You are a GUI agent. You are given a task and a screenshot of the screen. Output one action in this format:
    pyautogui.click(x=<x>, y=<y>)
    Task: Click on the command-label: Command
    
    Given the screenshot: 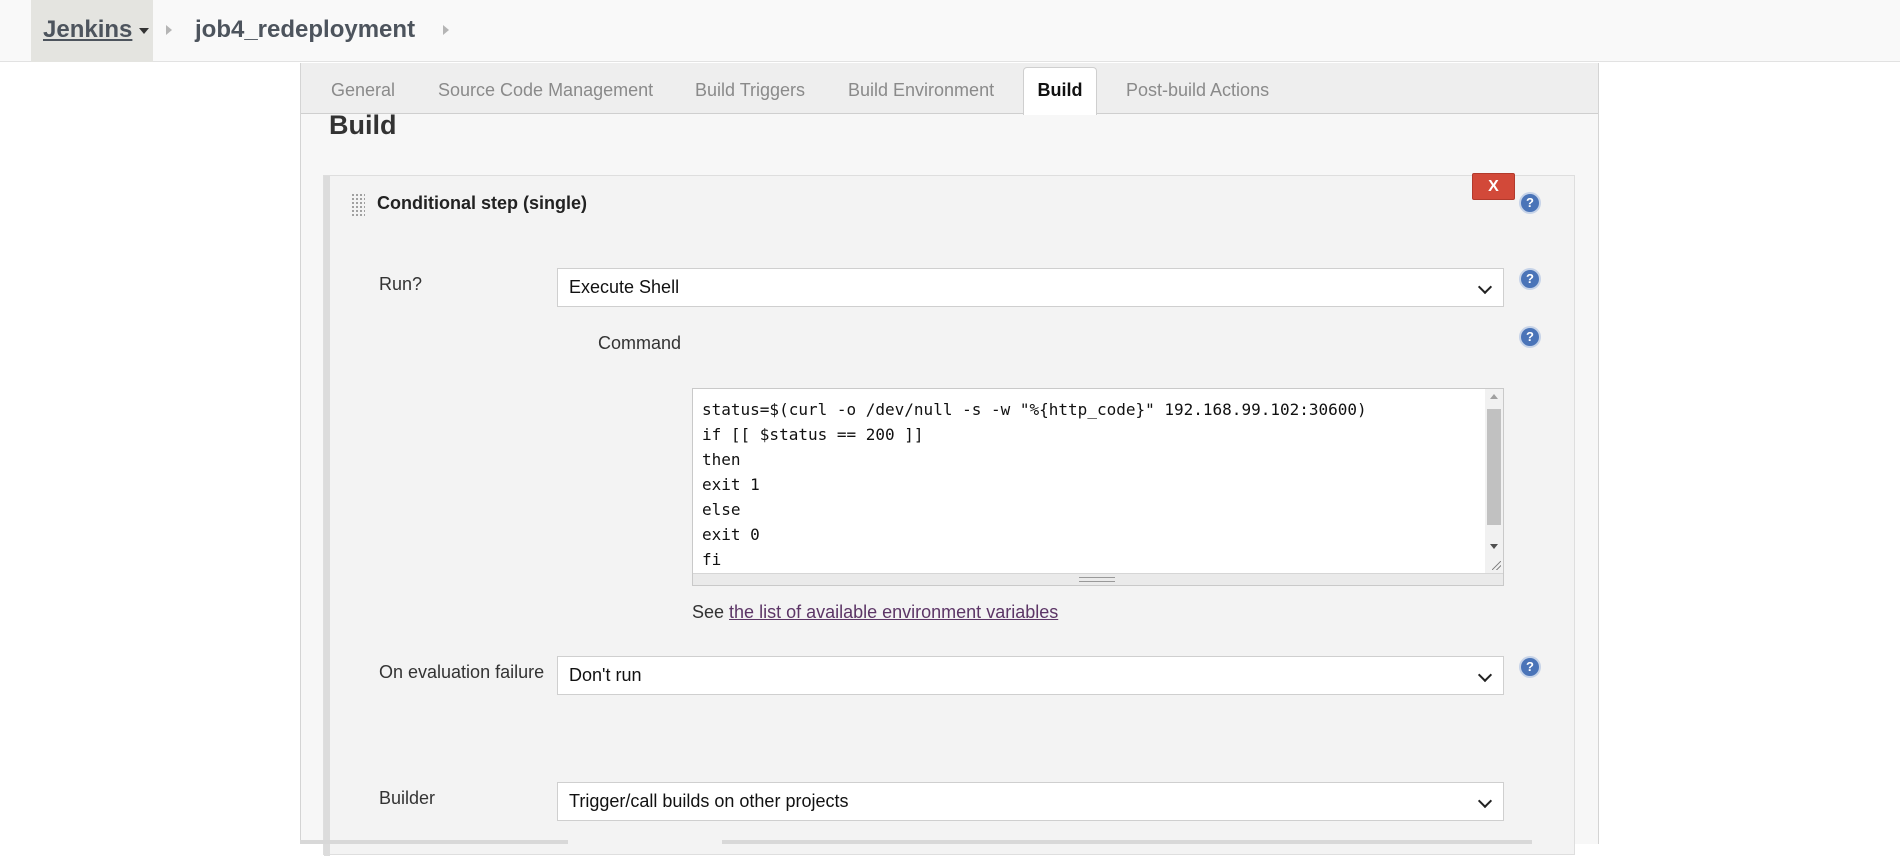 What is the action you would take?
    pyautogui.click(x=640, y=343)
    